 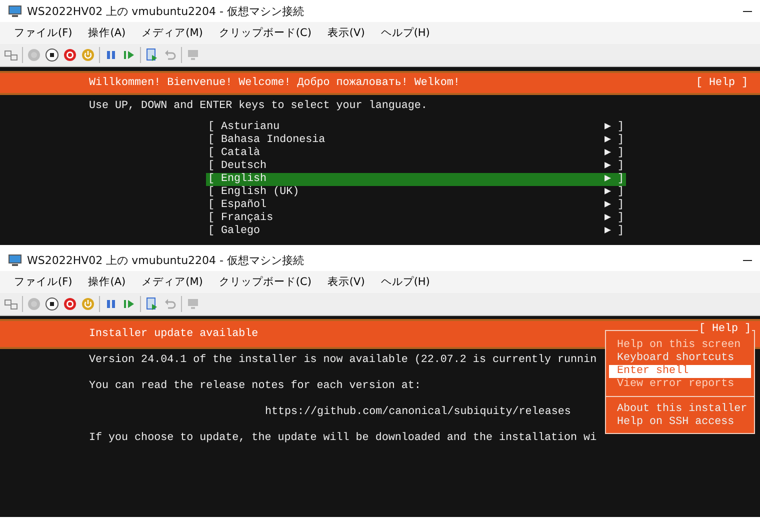 What do you see at coordinates (258, 106) in the screenshot?
I see `instruction-text: Use UP, DOWN and ENTER keys to select your language.` at bounding box center [258, 106].